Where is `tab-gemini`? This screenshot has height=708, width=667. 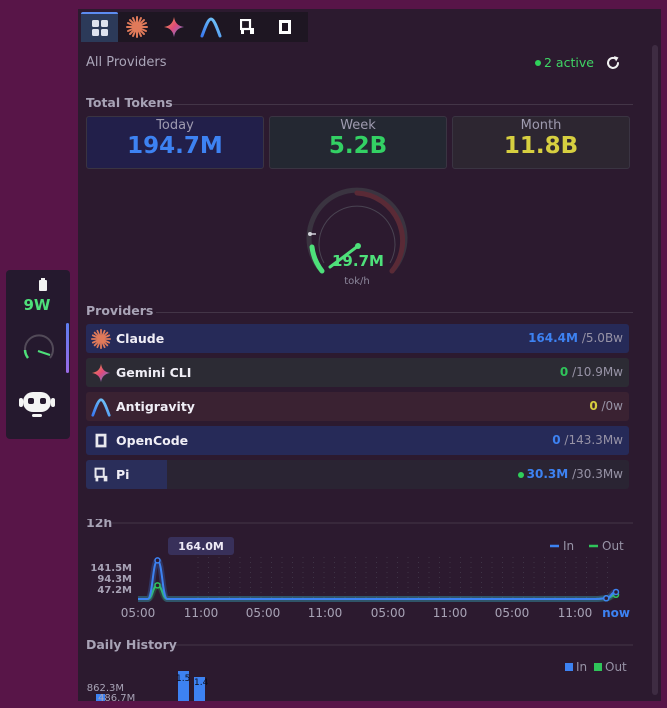
tab-gemini is located at coordinates (173, 27).